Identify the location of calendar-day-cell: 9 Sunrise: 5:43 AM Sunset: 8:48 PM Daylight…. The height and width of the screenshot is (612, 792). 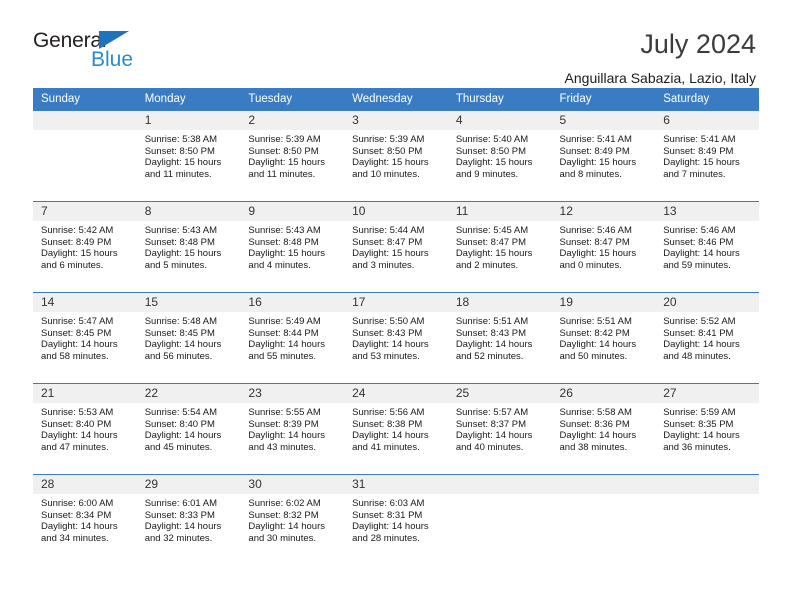
(292, 247).